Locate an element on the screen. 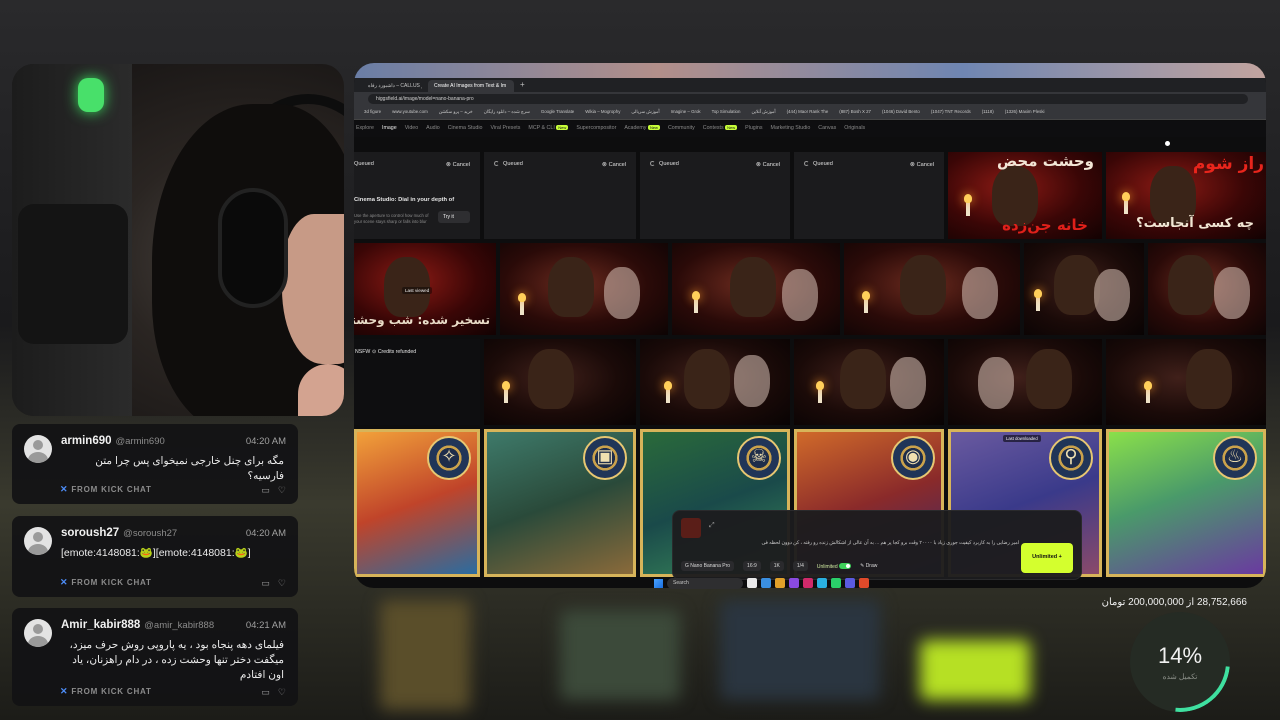 The height and width of the screenshot is (720, 1280). bookmark-item: (1118) is located at coordinates (988, 112).